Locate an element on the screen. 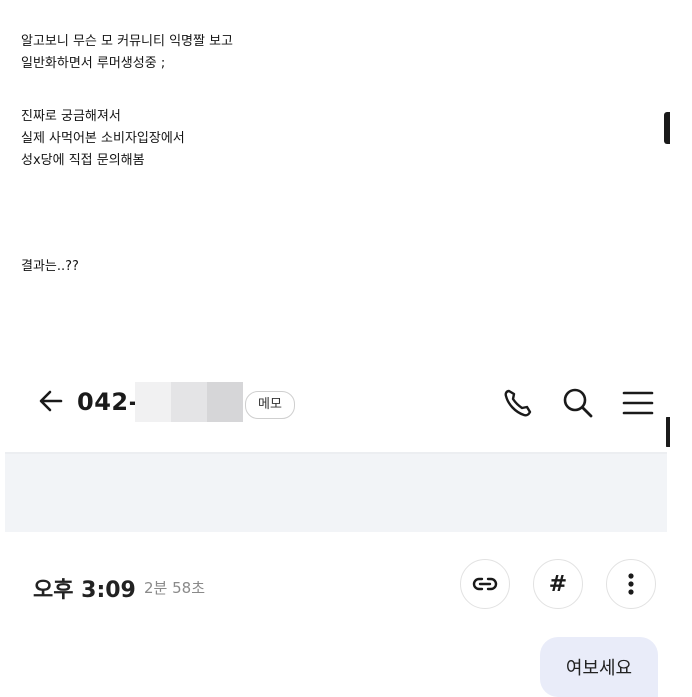  post-line-4: 실제 사먹어본 소비자입장에서 is located at coordinates (103, 138).